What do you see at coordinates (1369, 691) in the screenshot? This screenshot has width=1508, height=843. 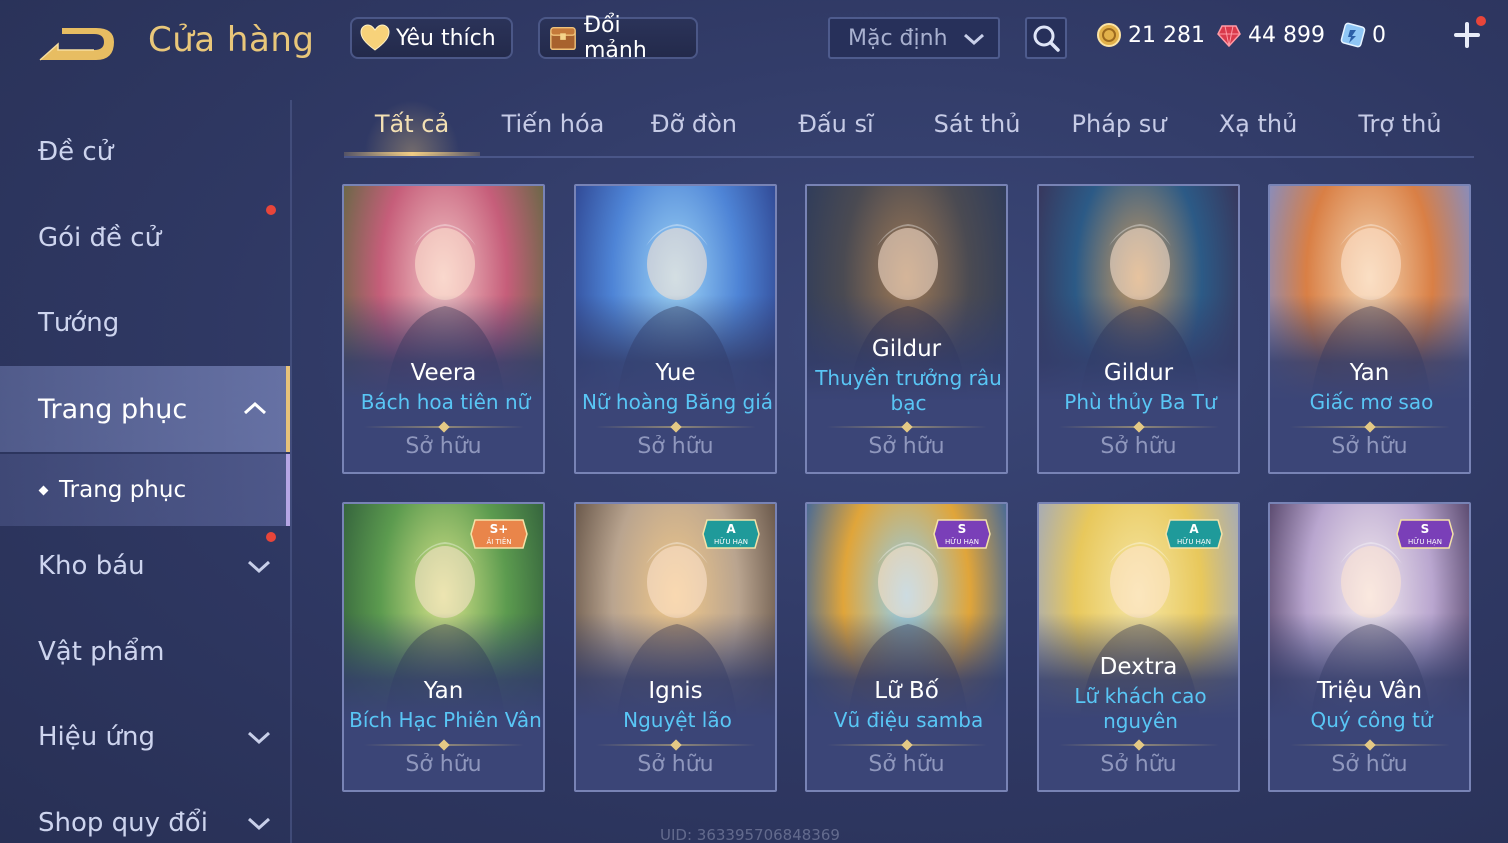 I see `hero-name: Triệu Vân` at bounding box center [1369, 691].